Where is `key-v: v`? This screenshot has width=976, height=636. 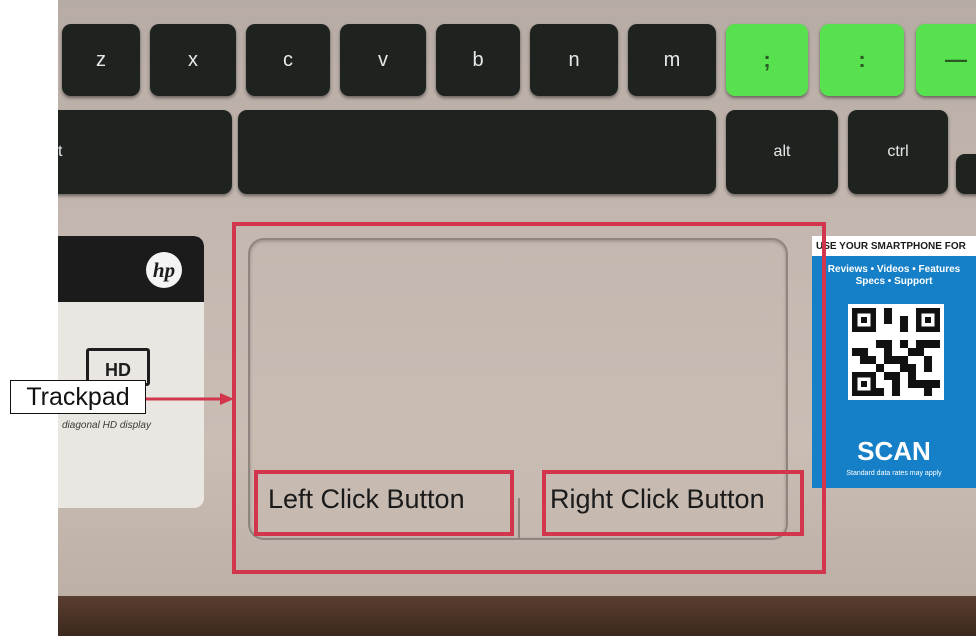
key-v: v is located at coordinates (383, 60).